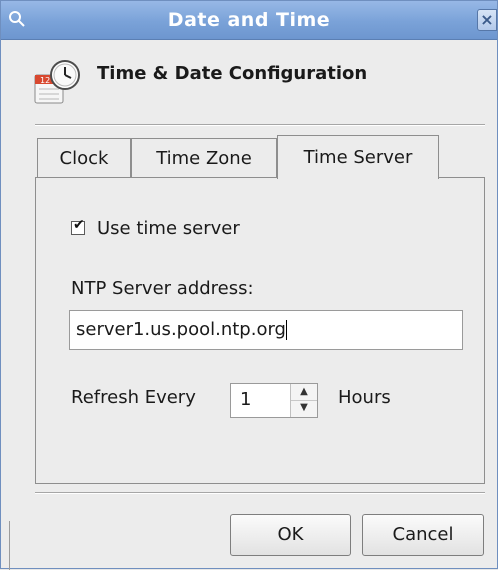 Image resolution: width=498 pixels, height=570 pixels. What do you see at coordinates (364, 397) in the screenshot?
I see `refresh-unit-label: Hours` at bounding box center [364, 397].